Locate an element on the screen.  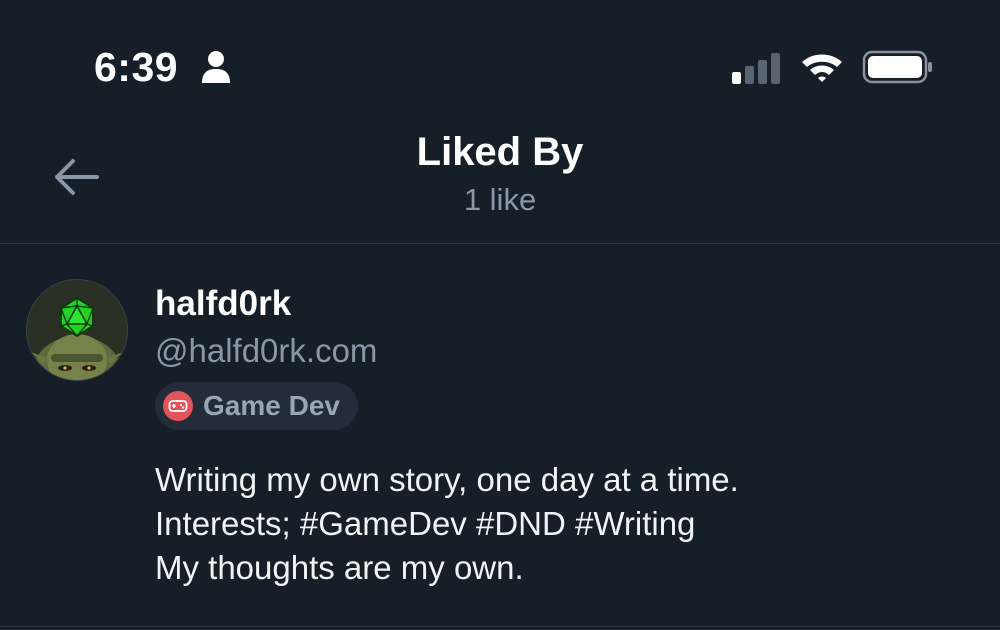
page-title: Liked By is located at coordinates (500, 152).